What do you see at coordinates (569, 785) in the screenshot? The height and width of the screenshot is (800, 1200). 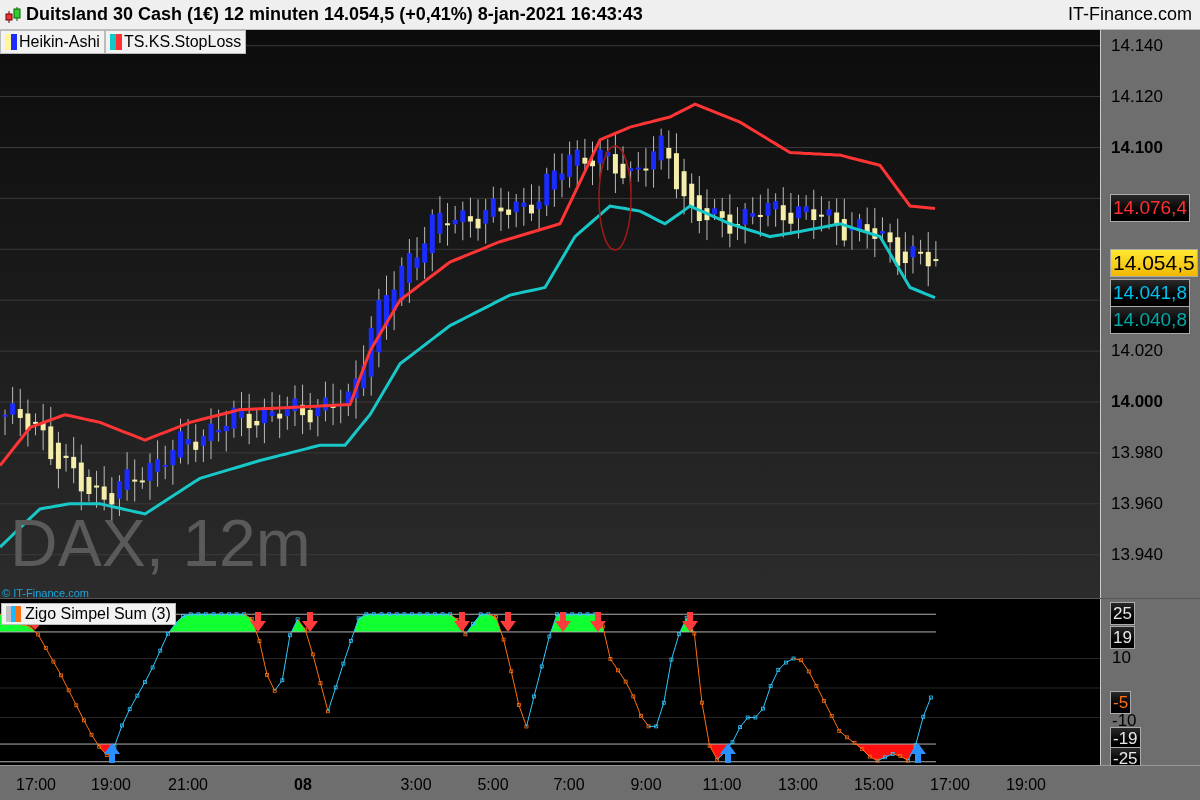 I see `time-tick-label: 7:00` at bounding box center [569, 785].